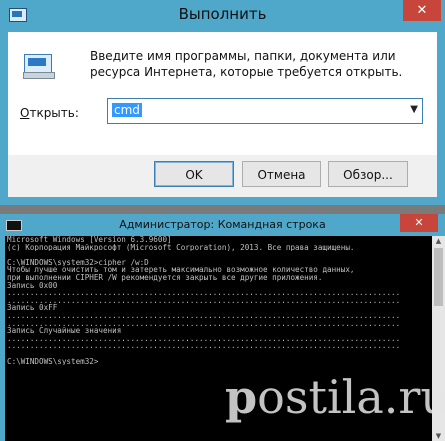  I want to click on run-title: Выполнить, so click(222, 14).